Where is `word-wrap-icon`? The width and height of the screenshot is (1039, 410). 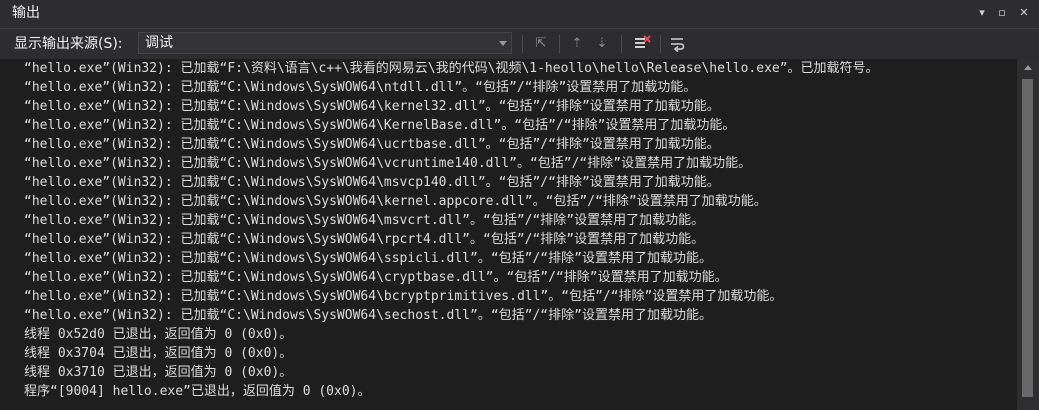 word-wrap-icon is located at coordinates (678, 44).